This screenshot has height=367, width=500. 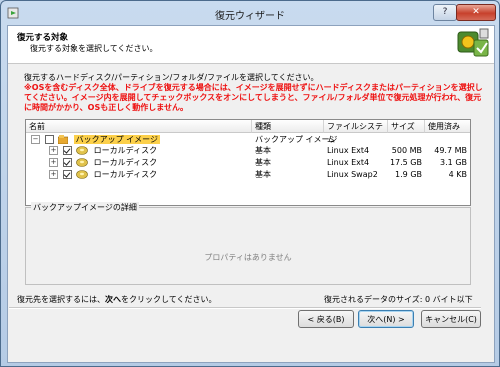 What do you see at coordinates (451, 319) in the screenshot?
I see `cancel-button: キャンセル(C)` at bounding box center [451, 319].